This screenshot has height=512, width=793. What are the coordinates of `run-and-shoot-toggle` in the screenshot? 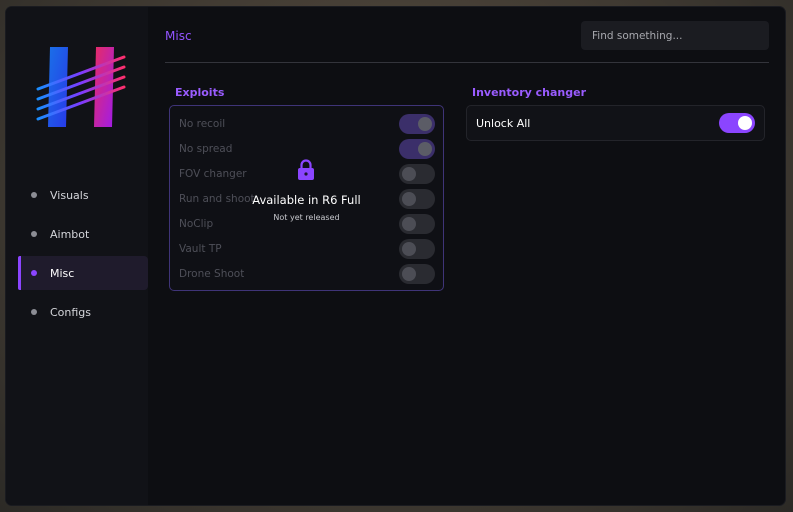 It's located at (417, 199).